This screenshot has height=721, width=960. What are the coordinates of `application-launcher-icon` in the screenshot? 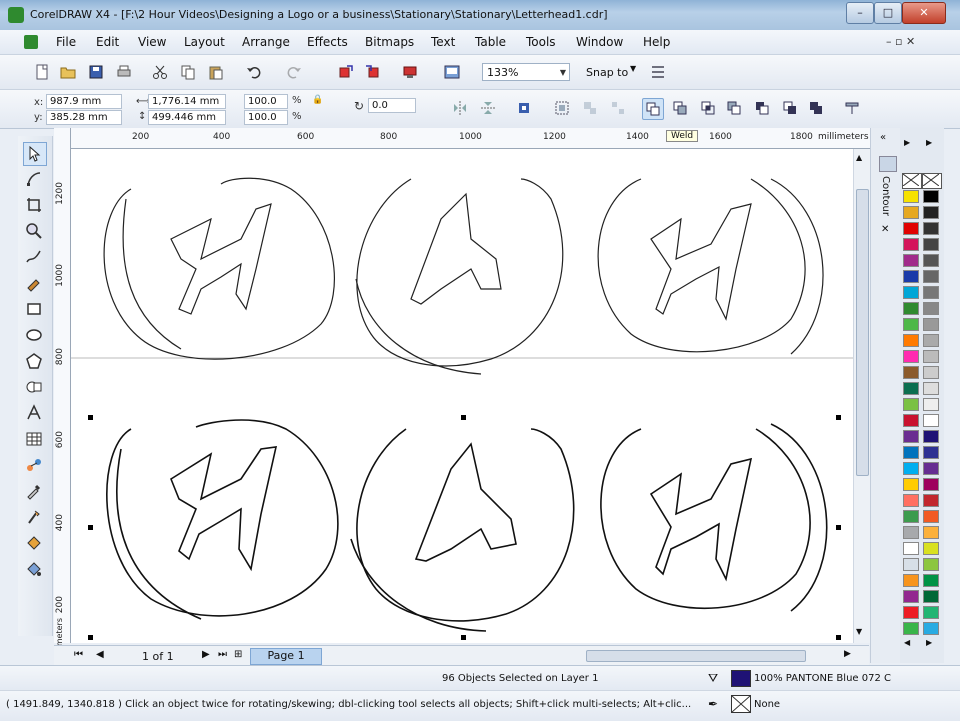 It's located at (410, 72).